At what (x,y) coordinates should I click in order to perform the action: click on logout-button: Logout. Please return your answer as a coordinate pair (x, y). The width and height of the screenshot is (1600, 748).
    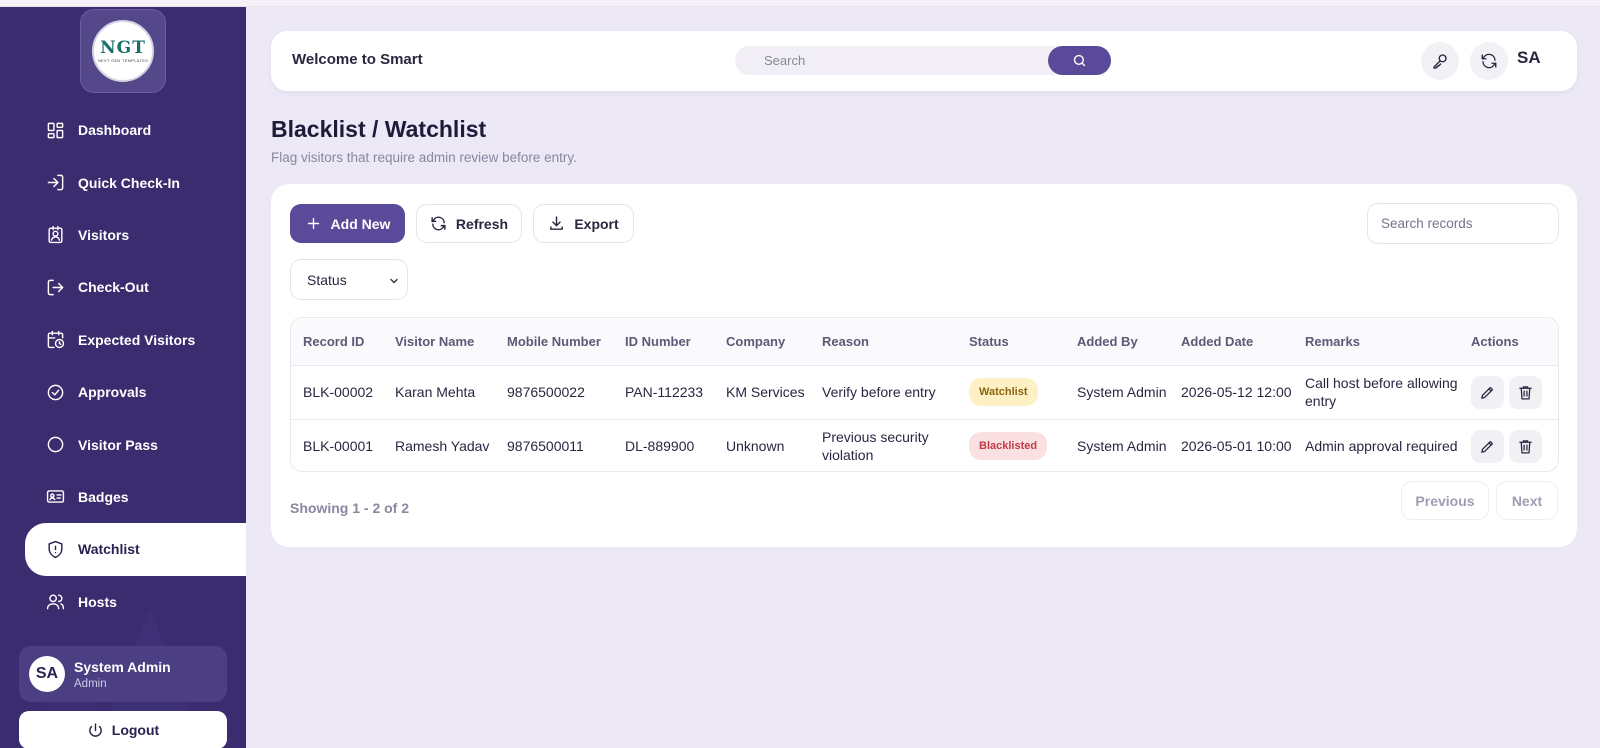
    Looking at the image, I should click on (123, 729).